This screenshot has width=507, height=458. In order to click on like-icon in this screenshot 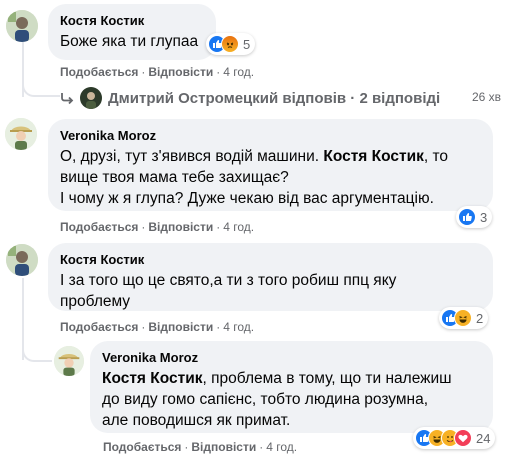, I will do `click(467, 217)`.